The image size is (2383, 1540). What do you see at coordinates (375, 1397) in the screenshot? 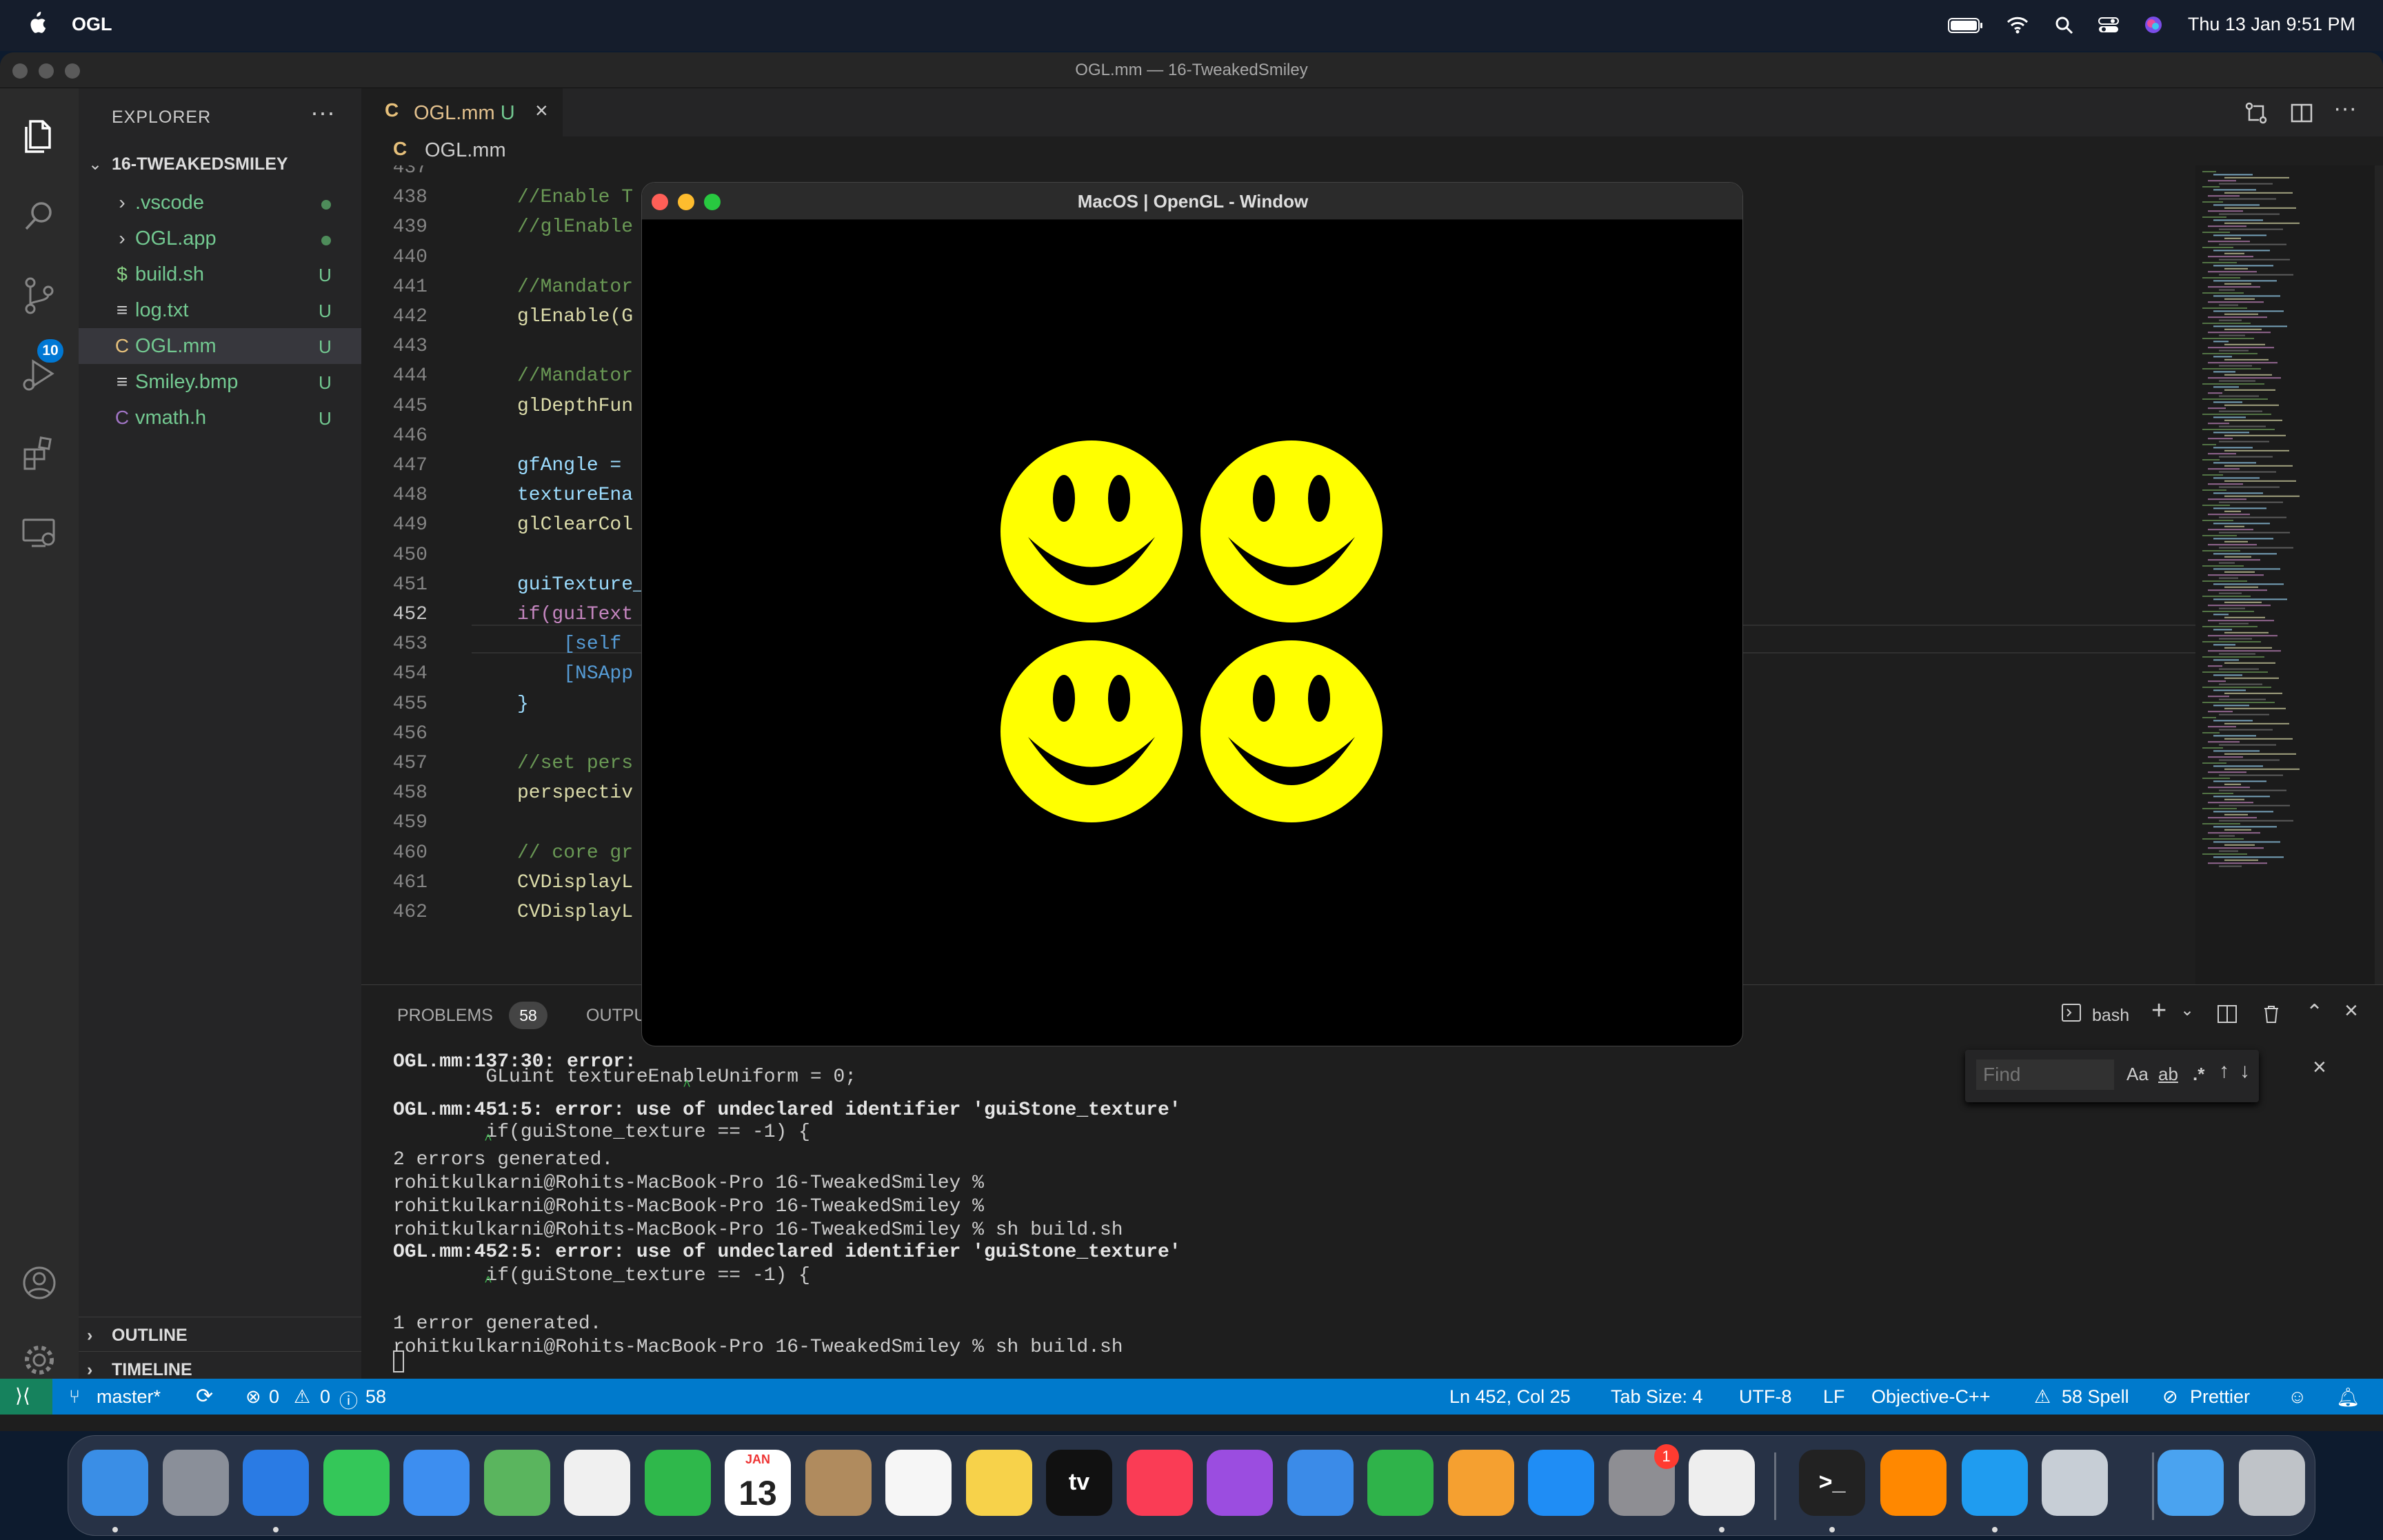
I see `info-count: 58` at bounding box center [375, 1397].